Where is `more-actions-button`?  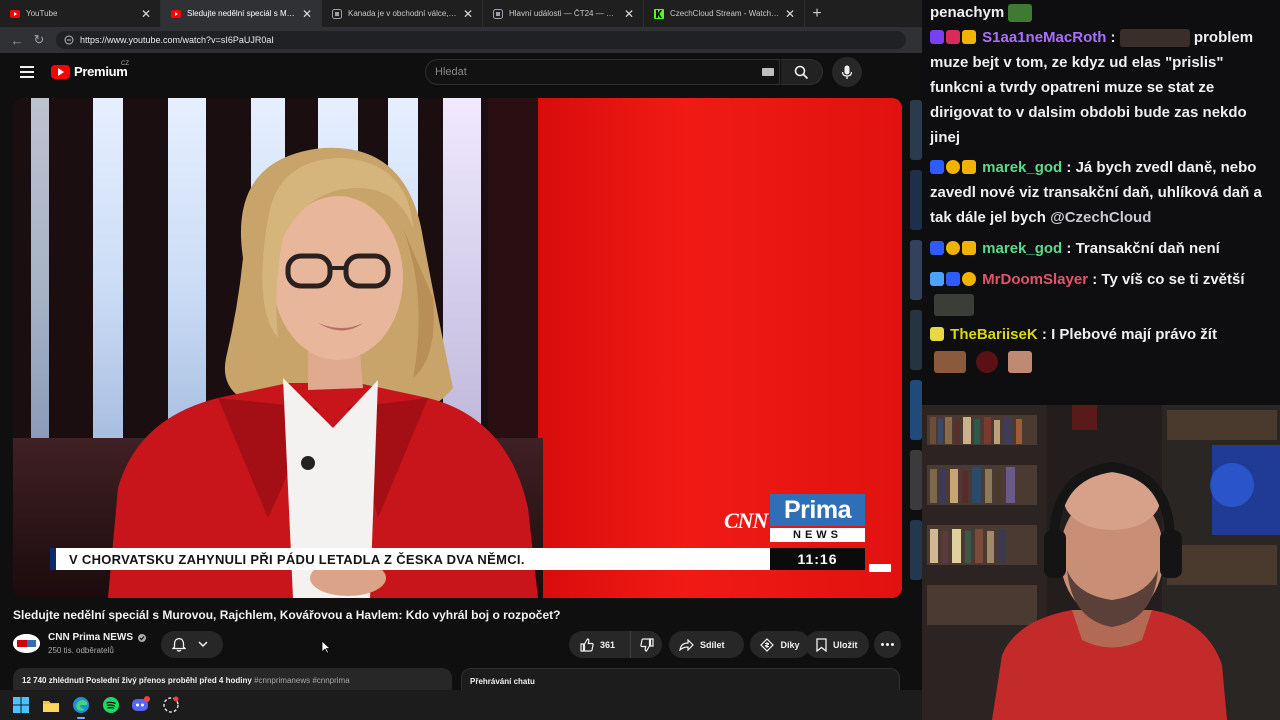
more-actions-button is located at coordinates (887, 644).